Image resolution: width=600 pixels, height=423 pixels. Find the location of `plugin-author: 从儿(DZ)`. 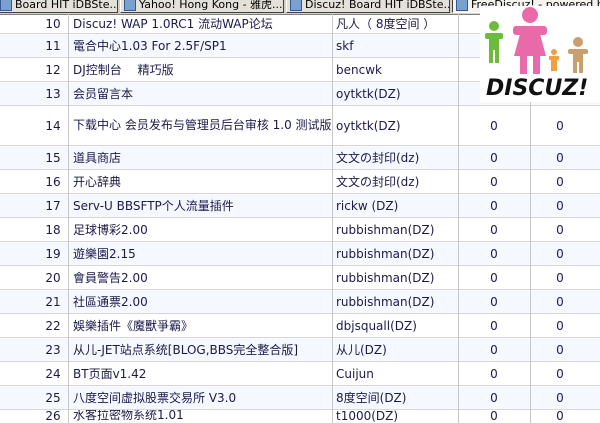

plugin-author: 从儿(DZ) is located at coordinates (361, 350).